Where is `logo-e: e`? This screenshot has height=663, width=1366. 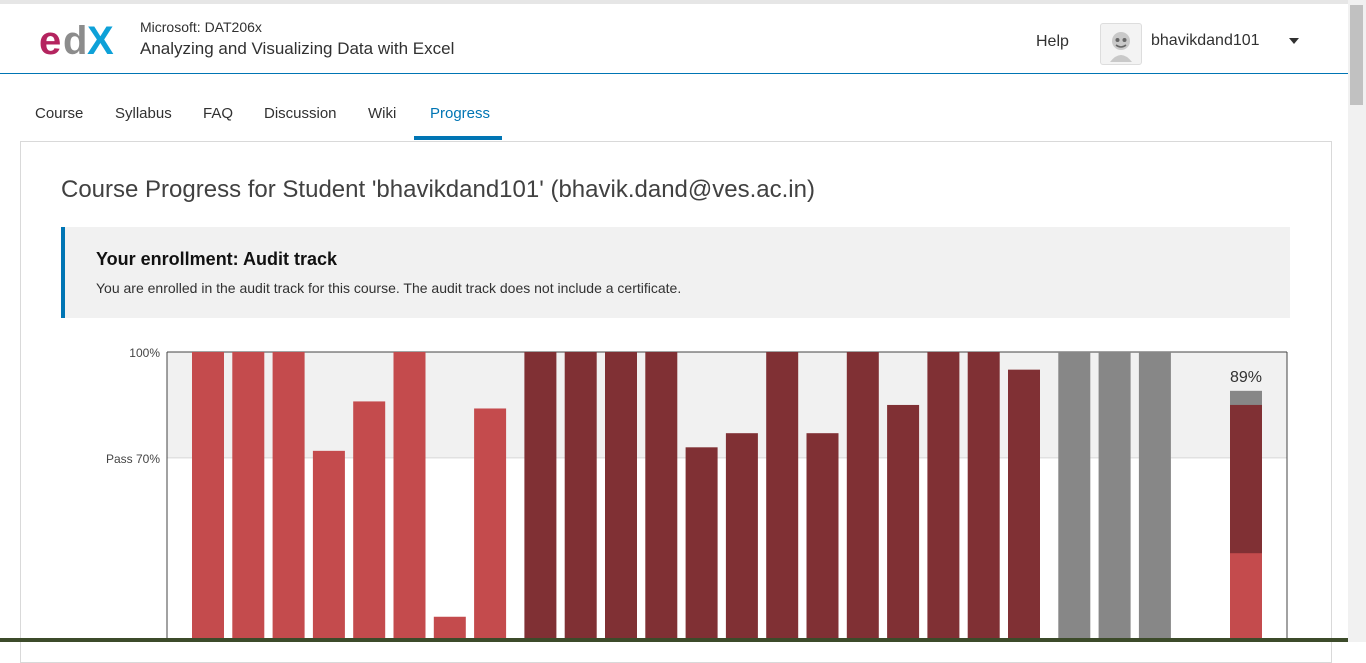 logo-e: e is located at coordinates (50, 41).